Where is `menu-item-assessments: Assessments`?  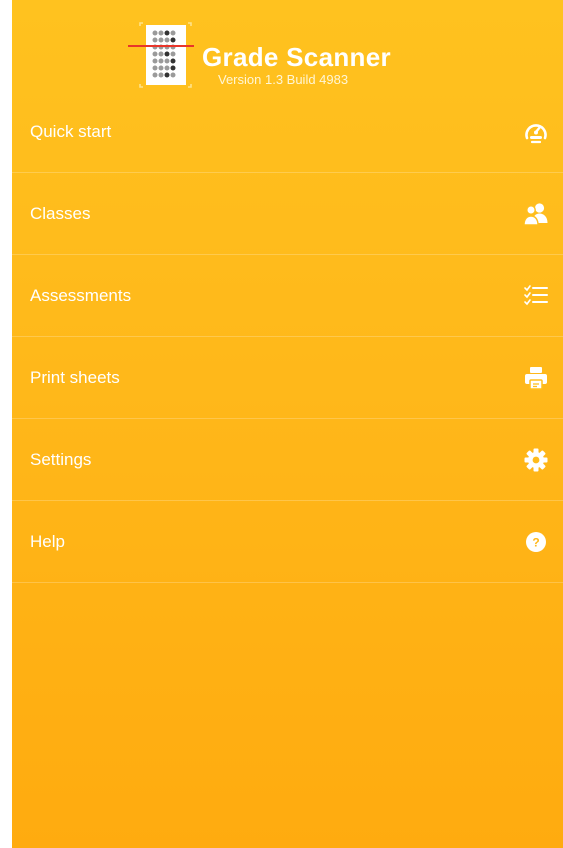
menu-item-assessments: Assessments is located at coordinates (287, 296).